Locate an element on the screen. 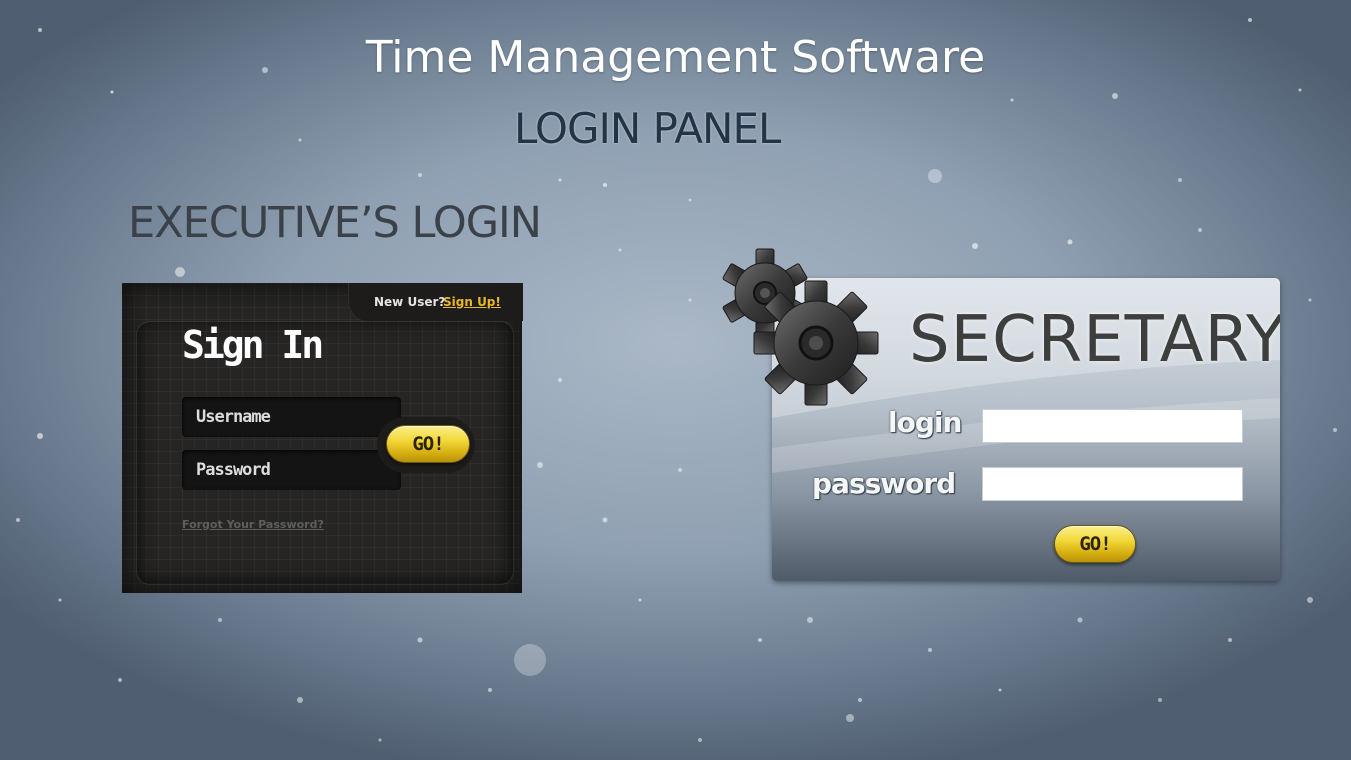  password-input is located at coordinates (291, 470).